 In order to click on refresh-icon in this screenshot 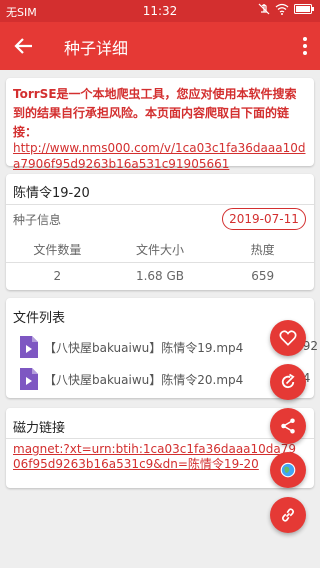, I will do `click(288, 381)`.